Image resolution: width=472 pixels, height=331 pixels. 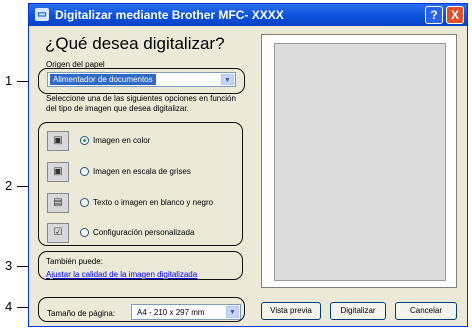 What do you see at coordinates (42, 14) in the screenshot?
I see `scanner-icon: ▭` at bounding box center [42, 14].